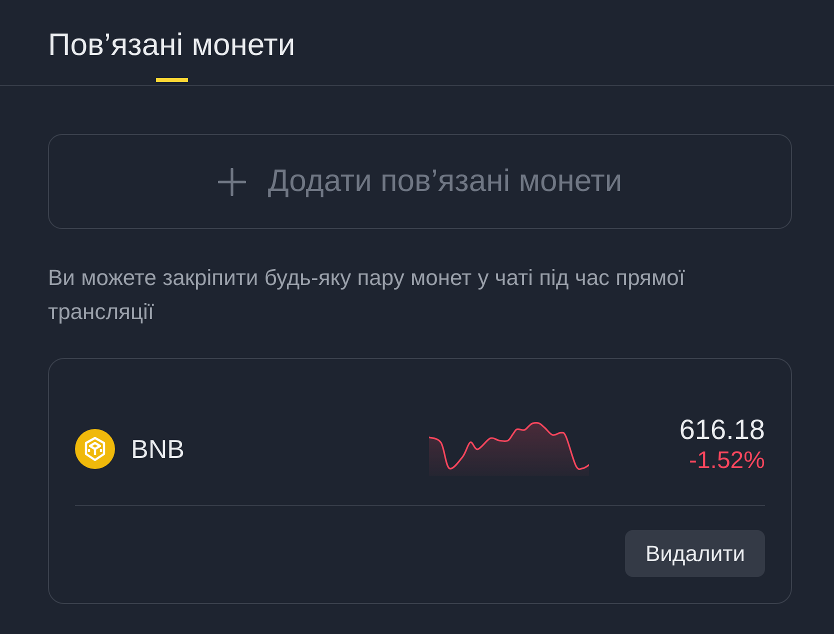 The width and height of the screenshot is (834, 634). Describe the element at coordinates (726, 461) in the screenshot. I see `price-change: -1.52%` at that location.